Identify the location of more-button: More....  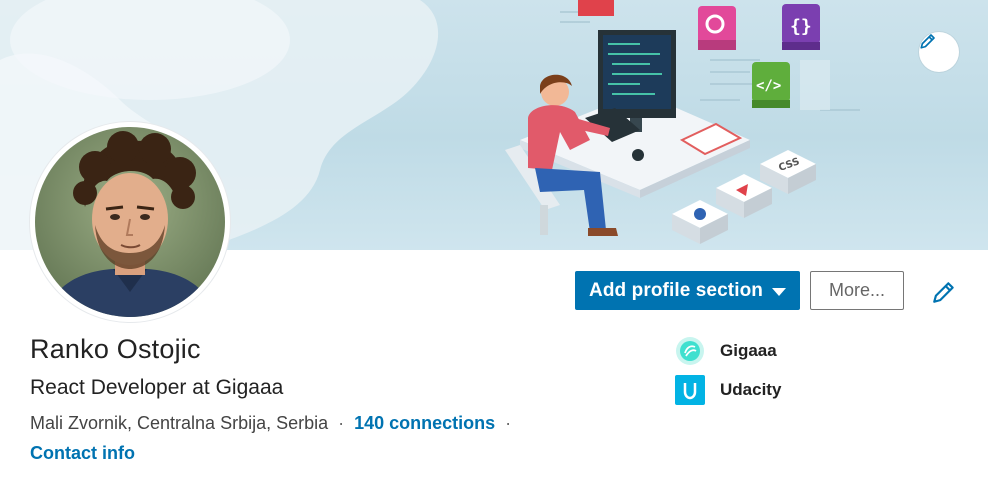
(857, 290).